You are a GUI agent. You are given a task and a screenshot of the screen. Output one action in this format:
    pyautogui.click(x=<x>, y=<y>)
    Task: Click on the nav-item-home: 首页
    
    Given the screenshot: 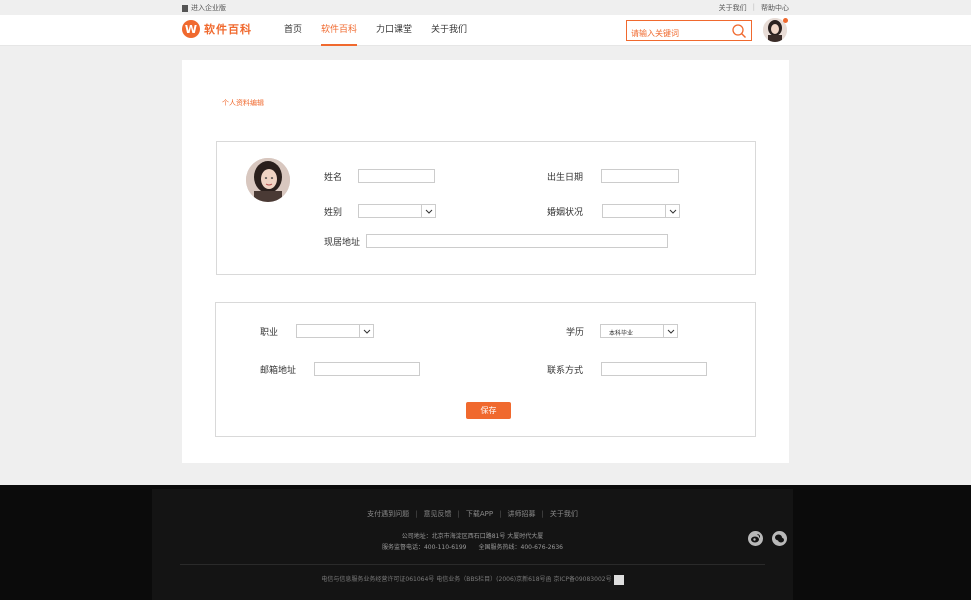 What is the action you would take?
    pyautogui.click(x=293, y=30)
    